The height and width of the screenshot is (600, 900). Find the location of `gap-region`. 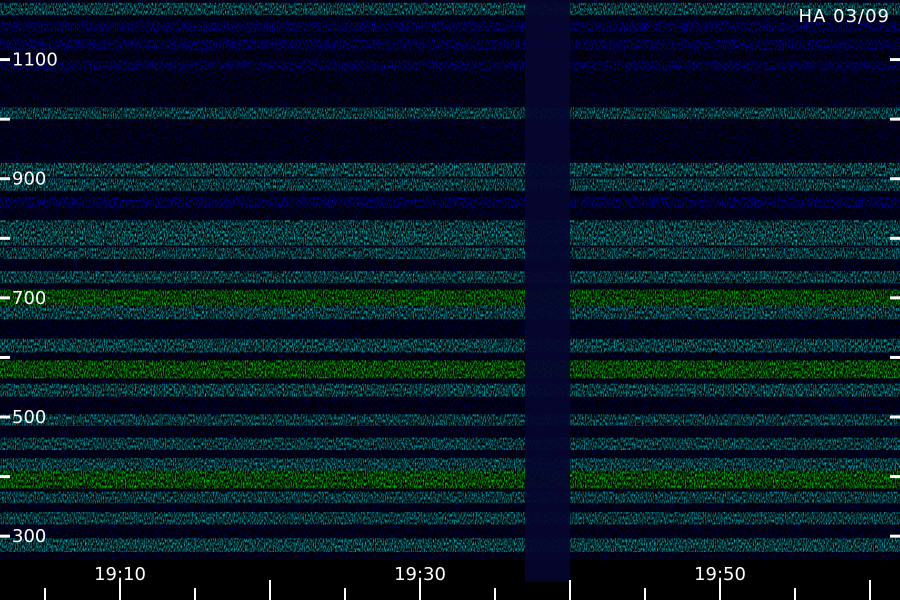

gap-region is located at coordinates (547, 291).